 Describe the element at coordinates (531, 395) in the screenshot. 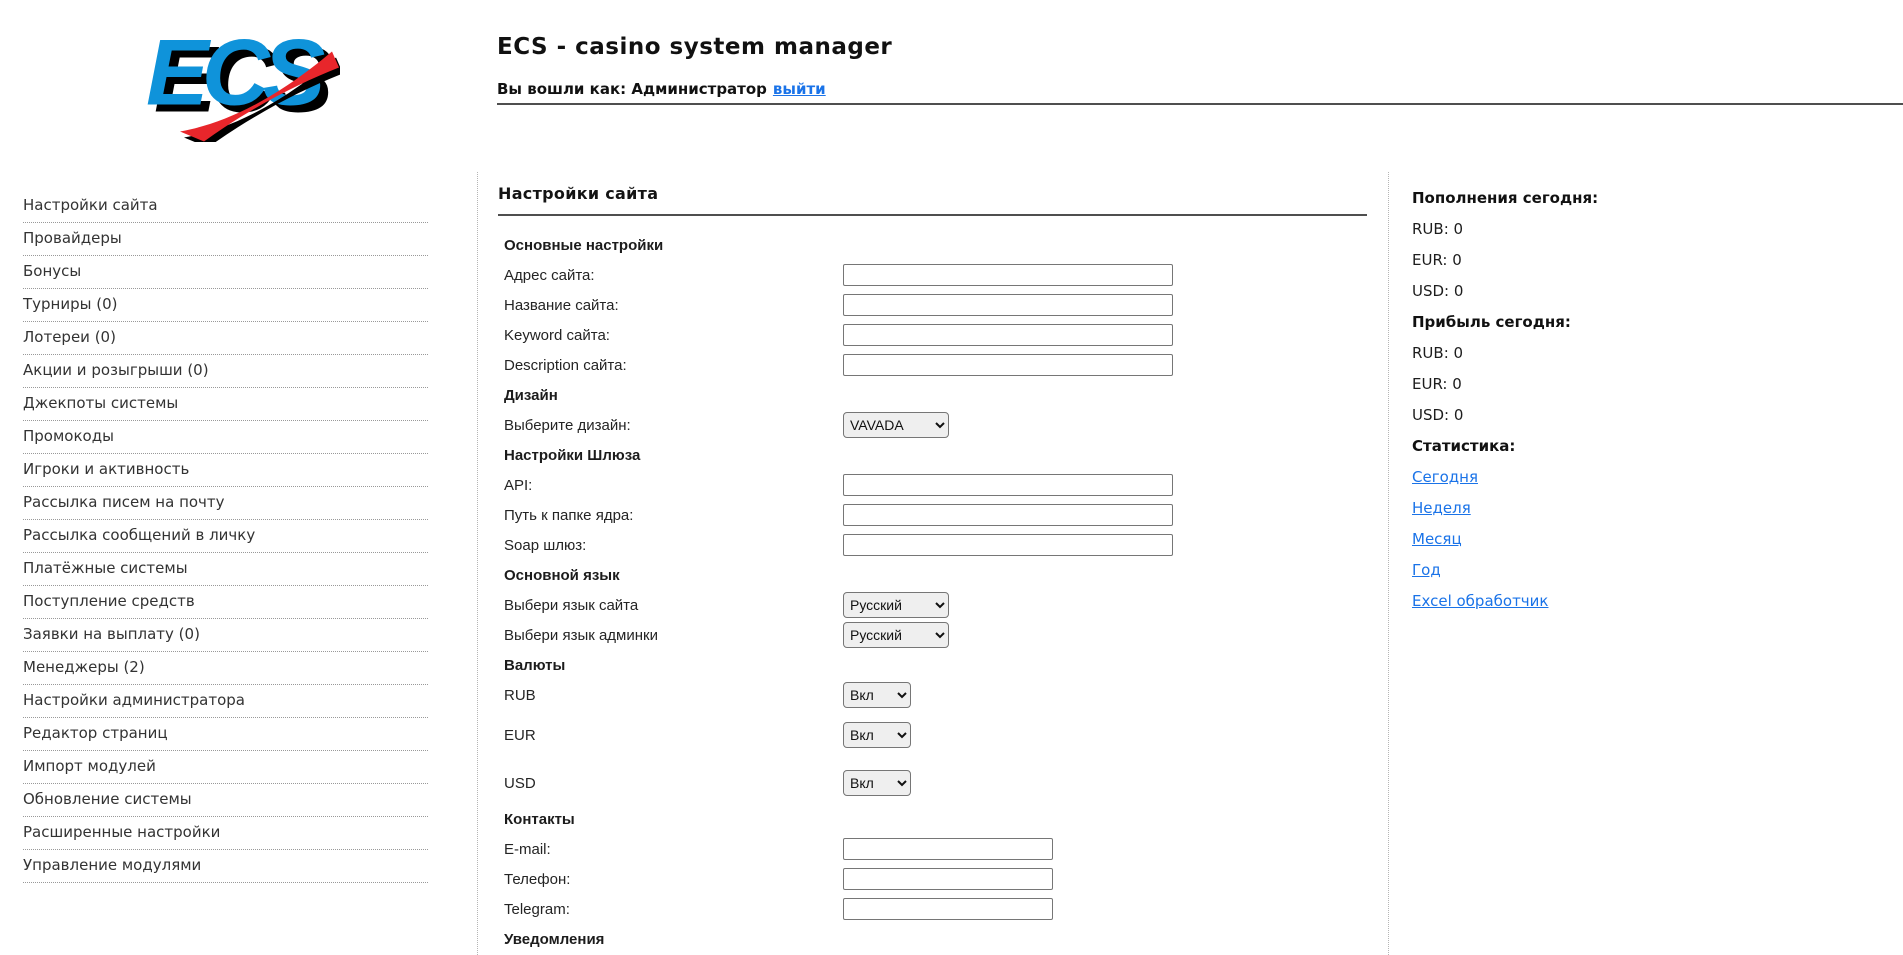

I see `section-heading-design: Дизайн` at that location.